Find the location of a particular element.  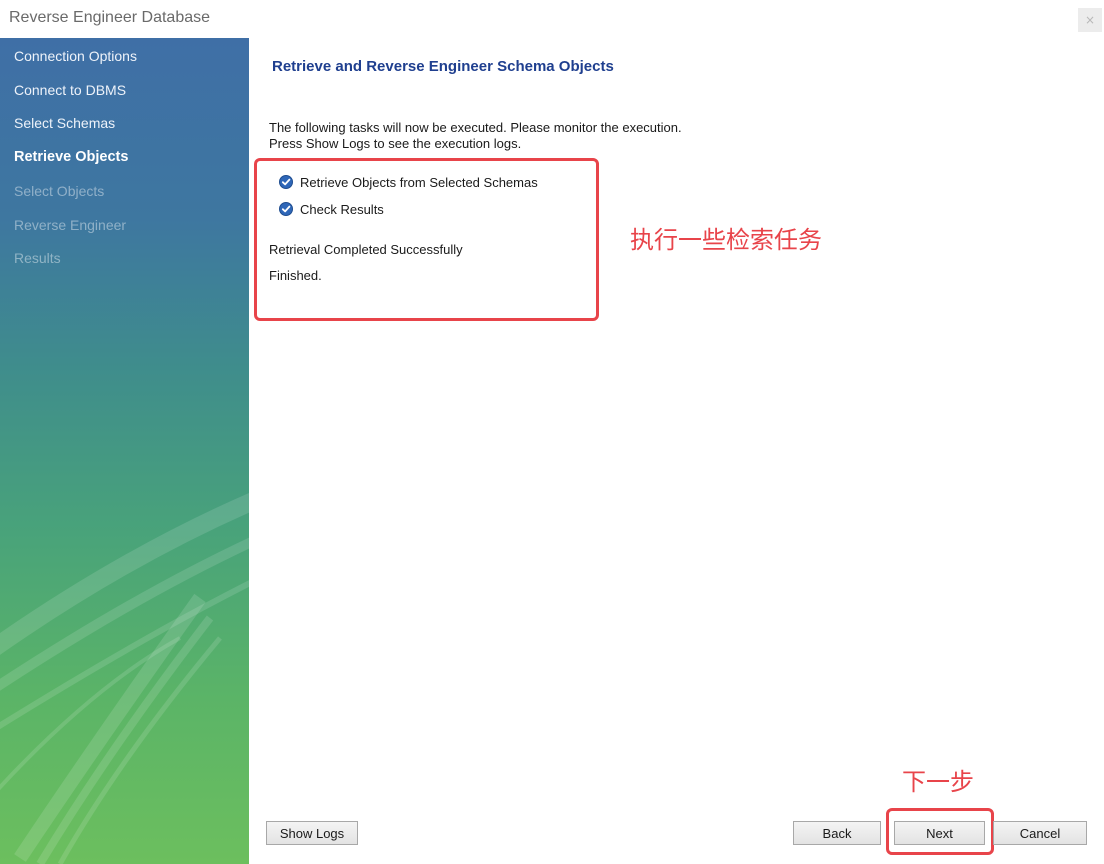

sidebar-item-connect-to-dbms: Connect to DBMS is located at coordinates (70, 90).